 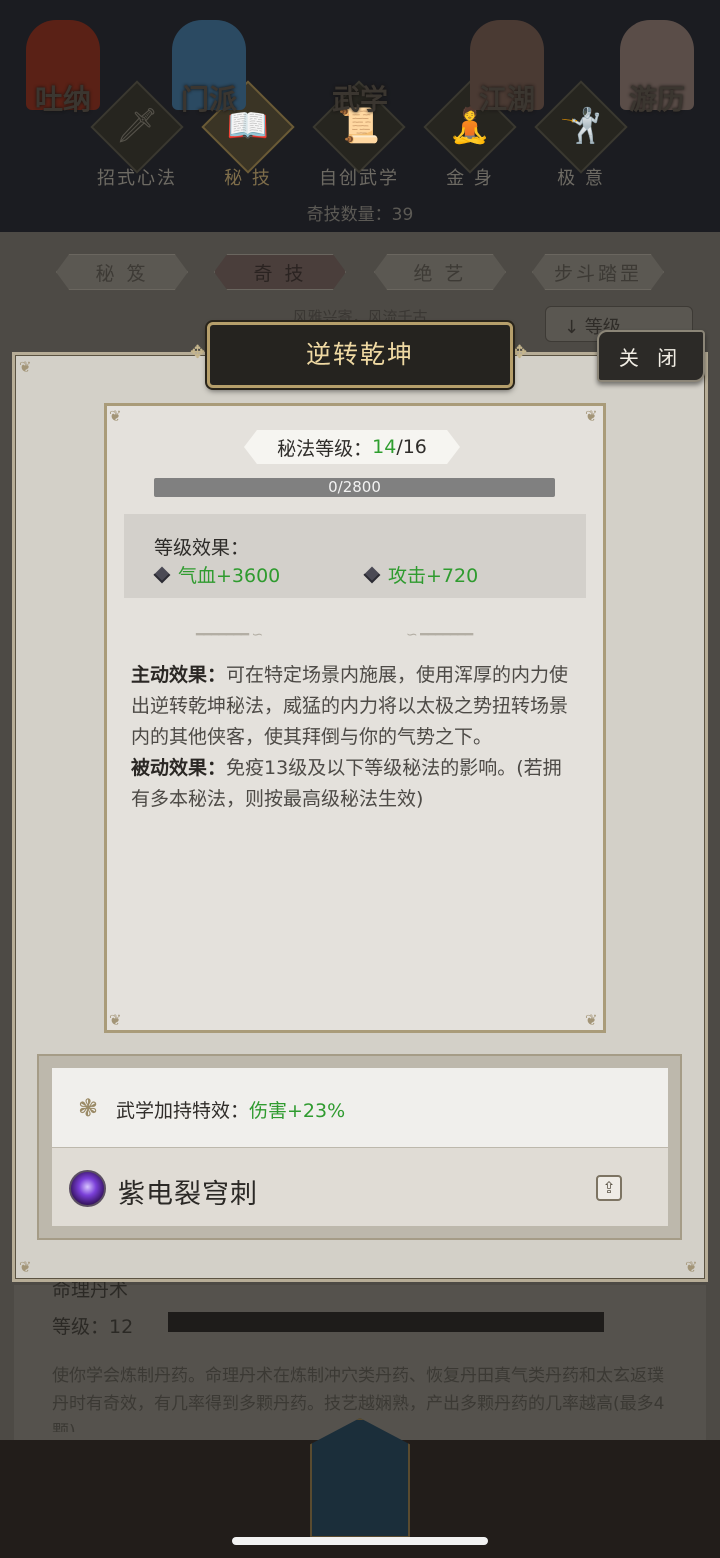 I want to click on nav-tuna: 吐纳, so click(x=63, y=69).